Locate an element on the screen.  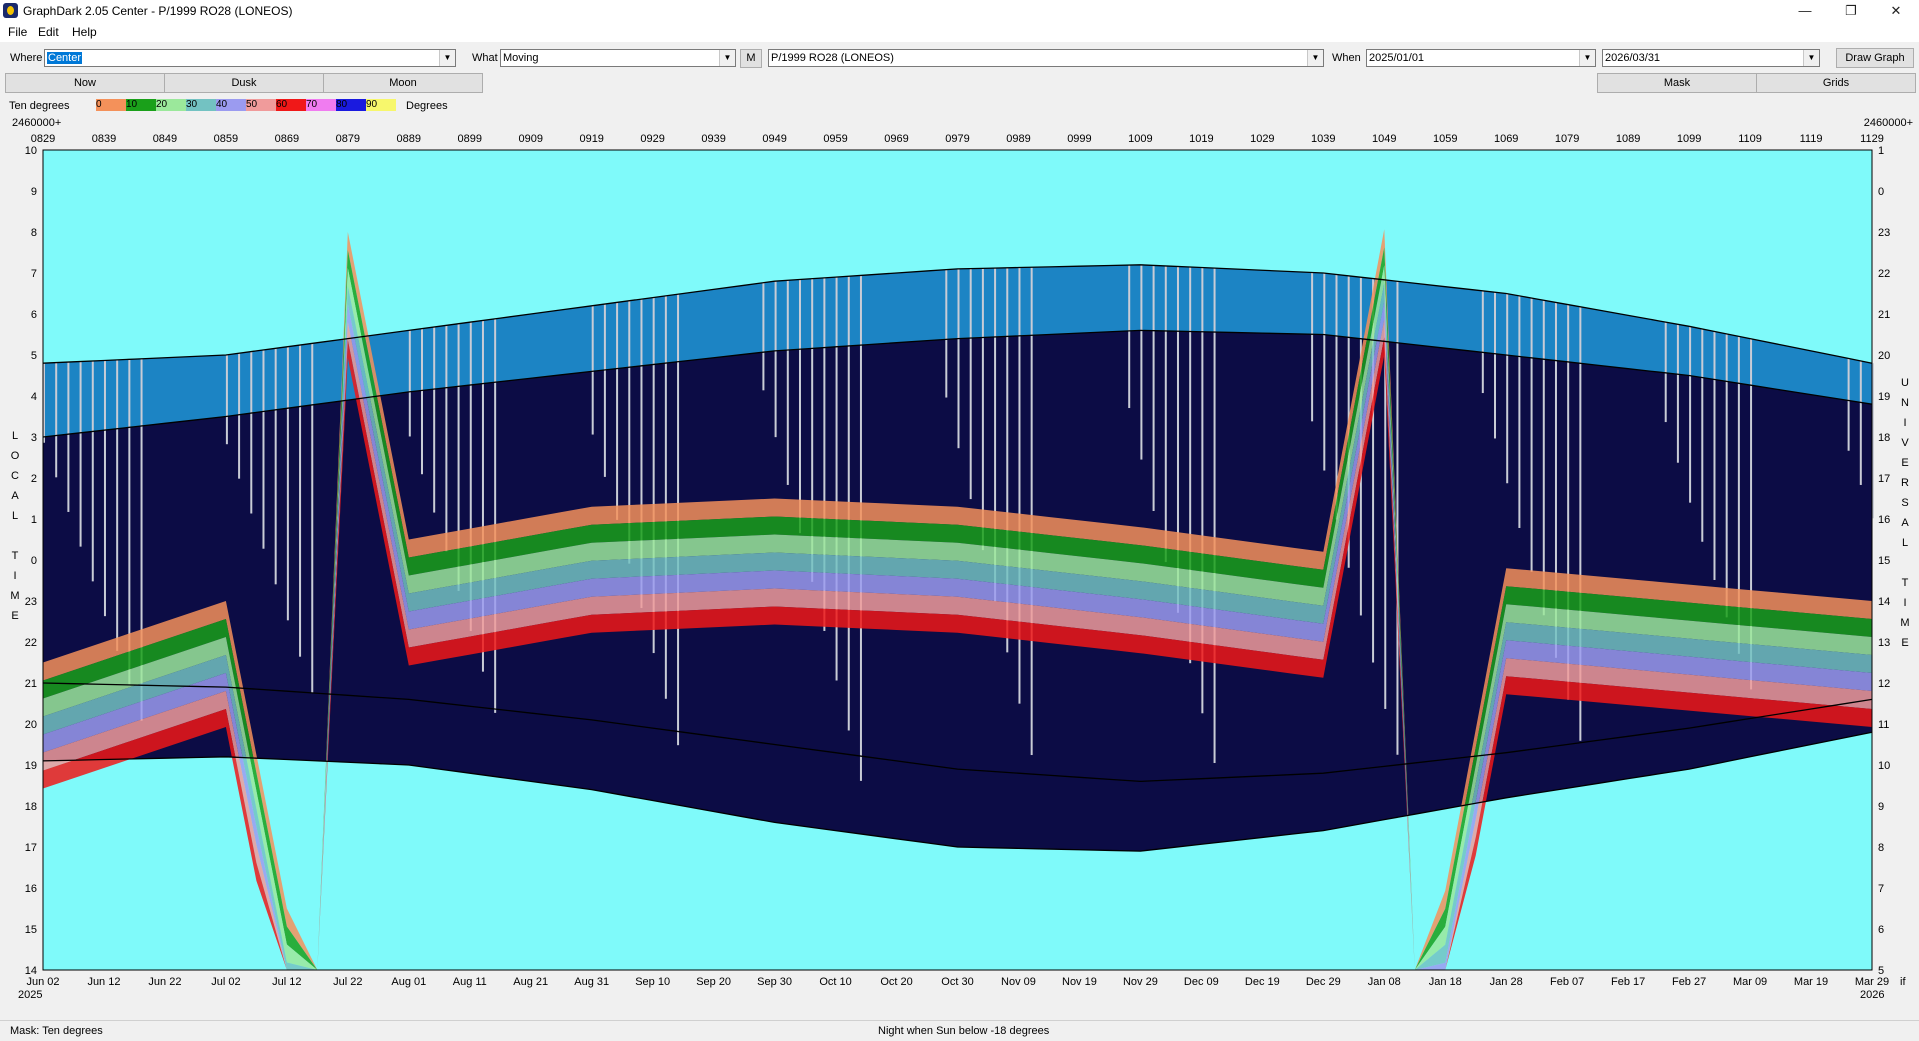
left-tick-label: 10 is located at coordinates (31, 151).